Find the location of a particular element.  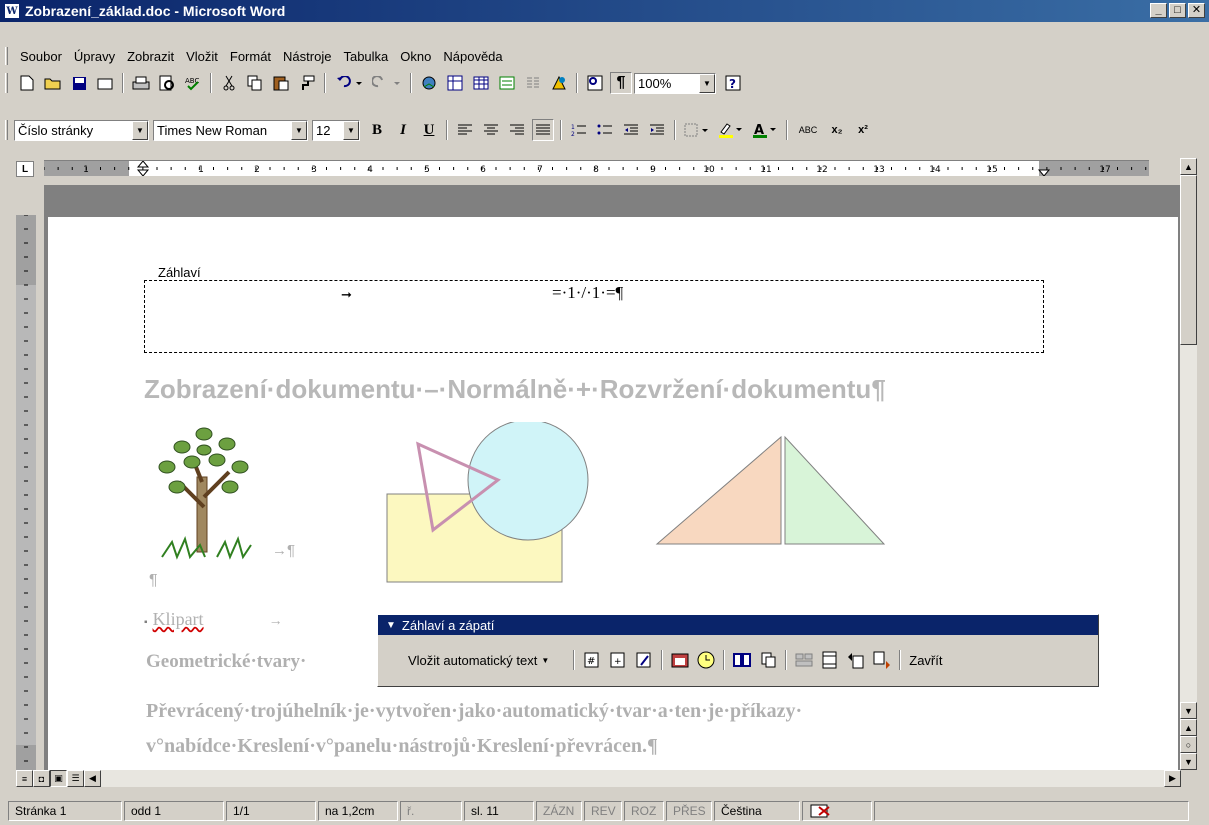

font-color-icon: A is located at coordinates (765, 130).